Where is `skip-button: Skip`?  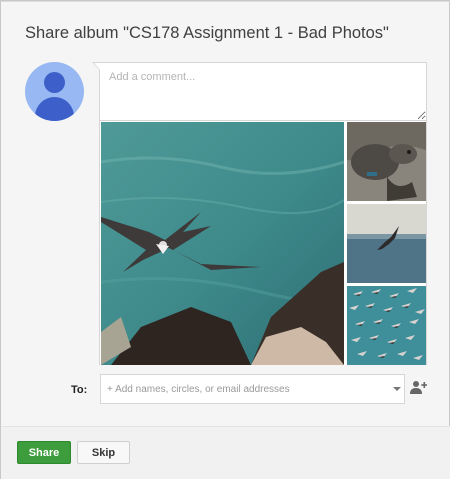
skip-button: Skip is located at coordinates (103, 452).